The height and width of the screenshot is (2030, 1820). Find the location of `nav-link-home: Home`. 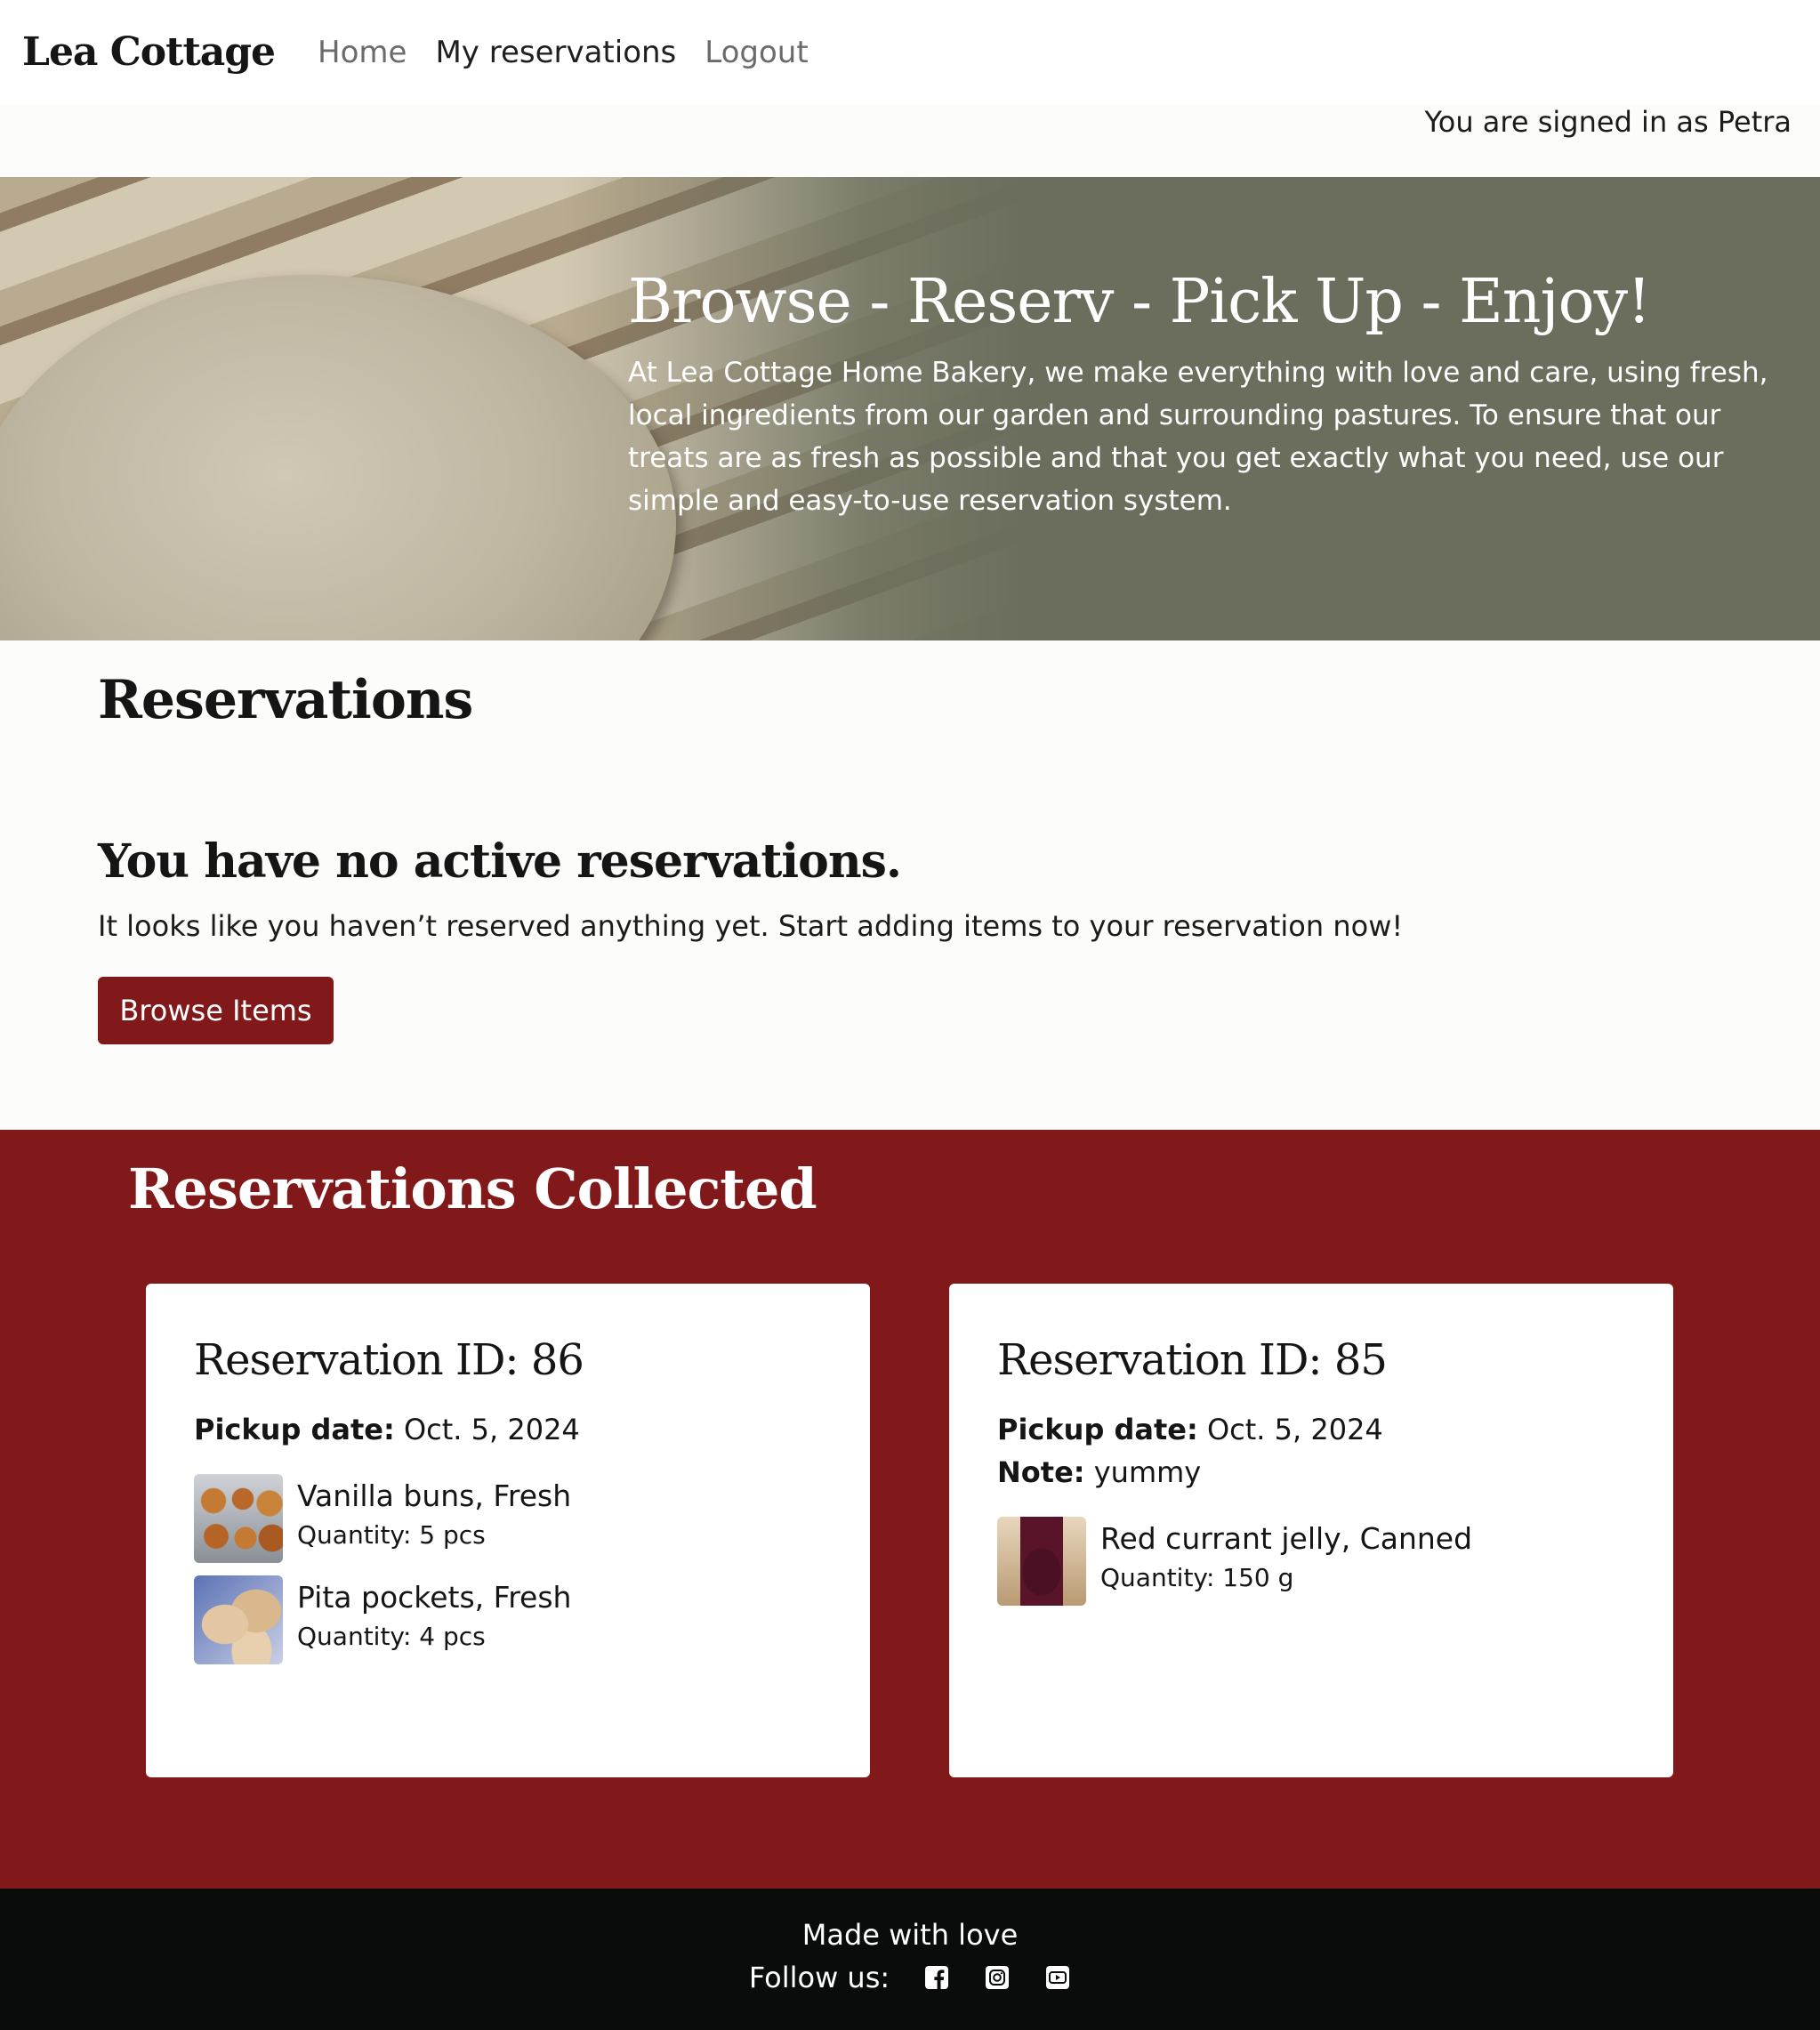

nav-link-home: Home is located at coordinates (362, 52).